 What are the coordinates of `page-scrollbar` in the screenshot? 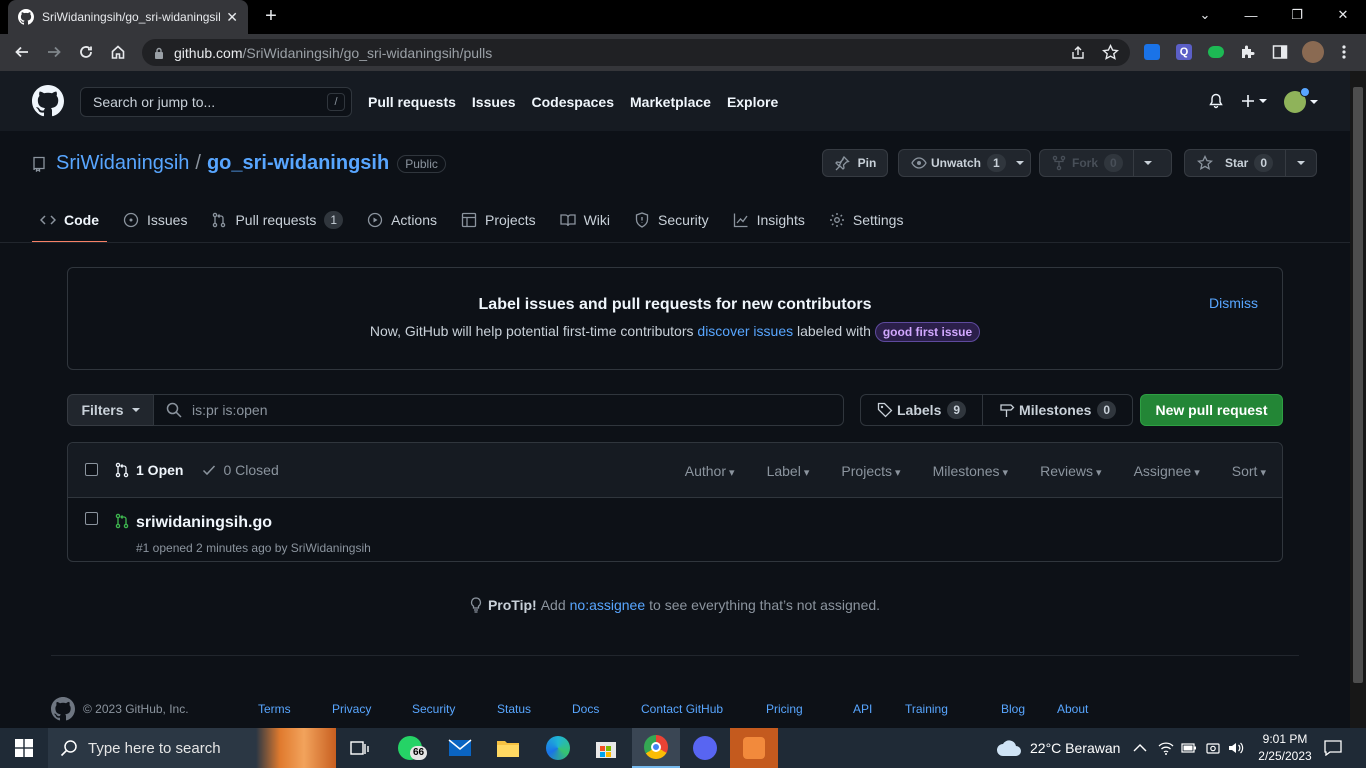 It's located at (1358, 399).